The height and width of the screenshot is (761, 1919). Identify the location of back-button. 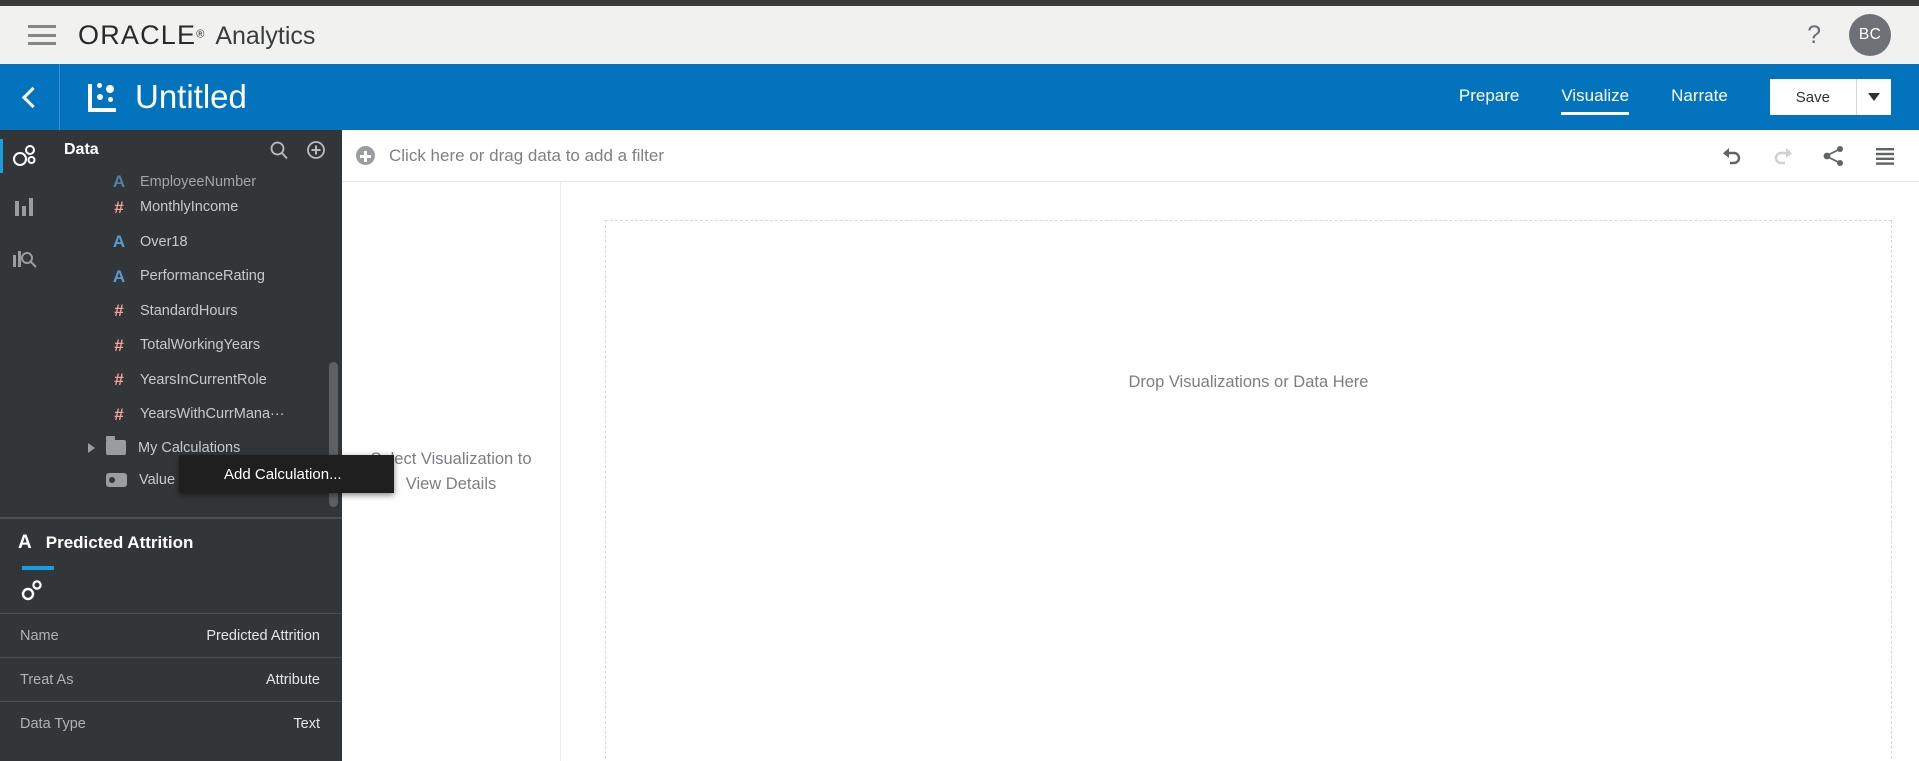
(30, 97).